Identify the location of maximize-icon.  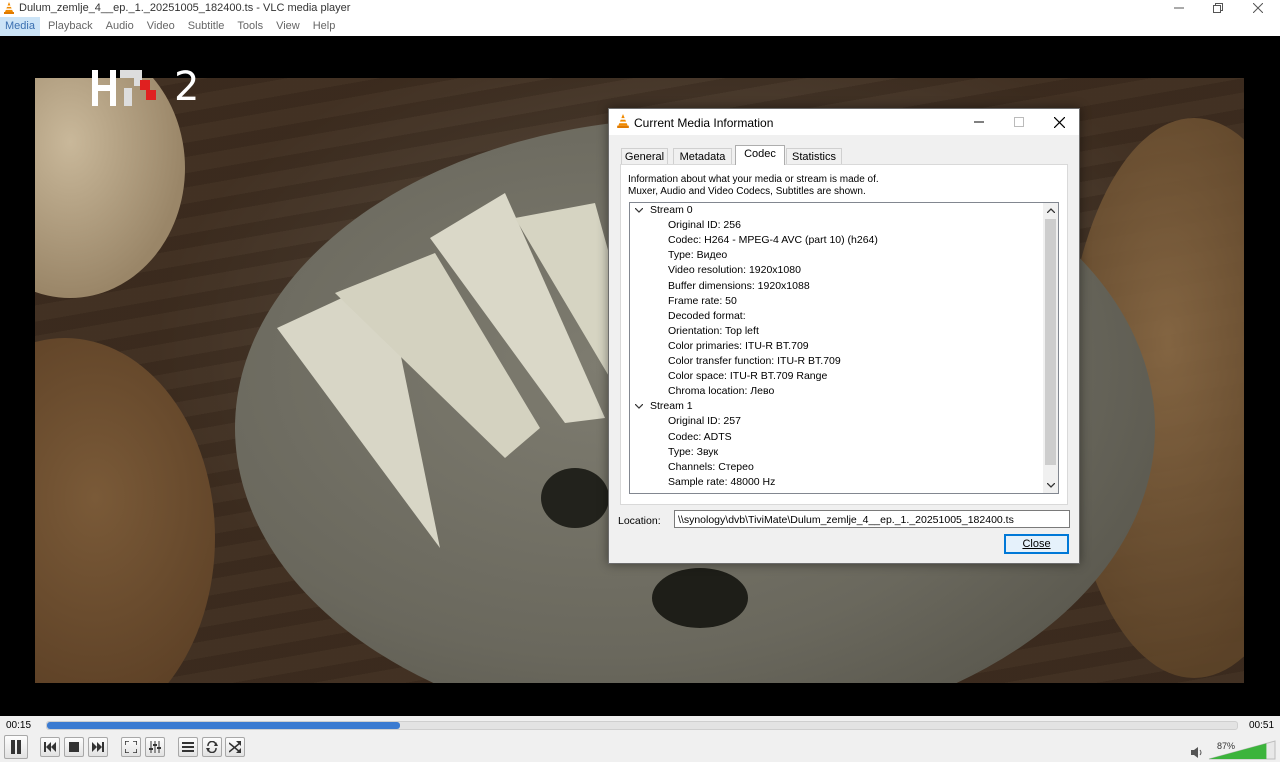
(1019, 122).